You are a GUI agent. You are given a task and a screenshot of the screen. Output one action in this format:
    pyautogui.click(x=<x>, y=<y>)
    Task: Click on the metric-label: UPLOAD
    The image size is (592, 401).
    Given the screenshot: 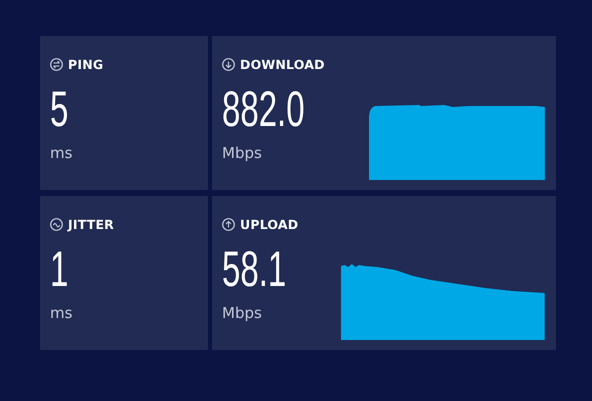 What is the action you would take?
    pyautogui.click(x=269, y=224)
    